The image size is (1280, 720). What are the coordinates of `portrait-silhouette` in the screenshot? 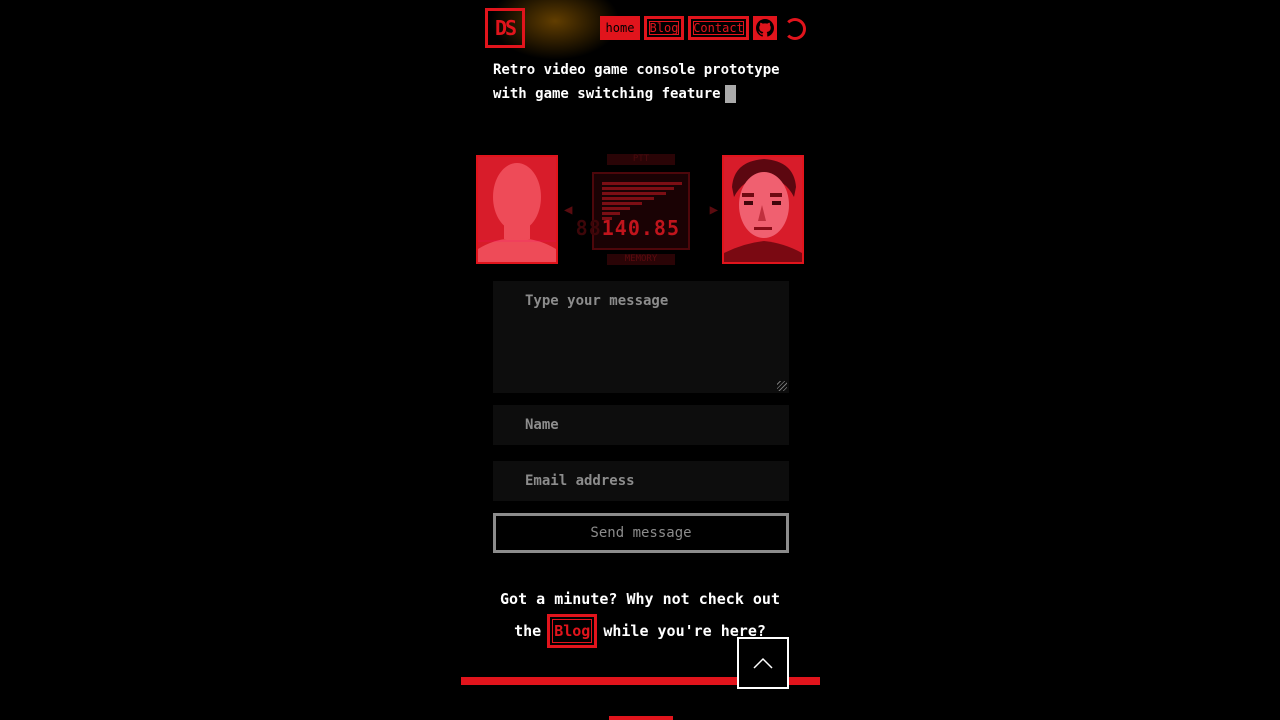 It's located at (517, 209).